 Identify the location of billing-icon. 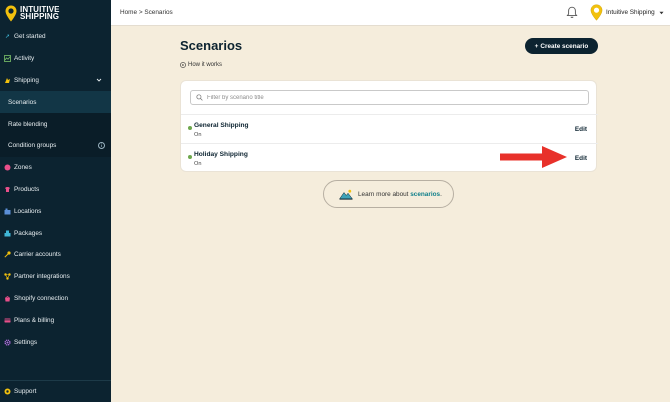
(7, 320).